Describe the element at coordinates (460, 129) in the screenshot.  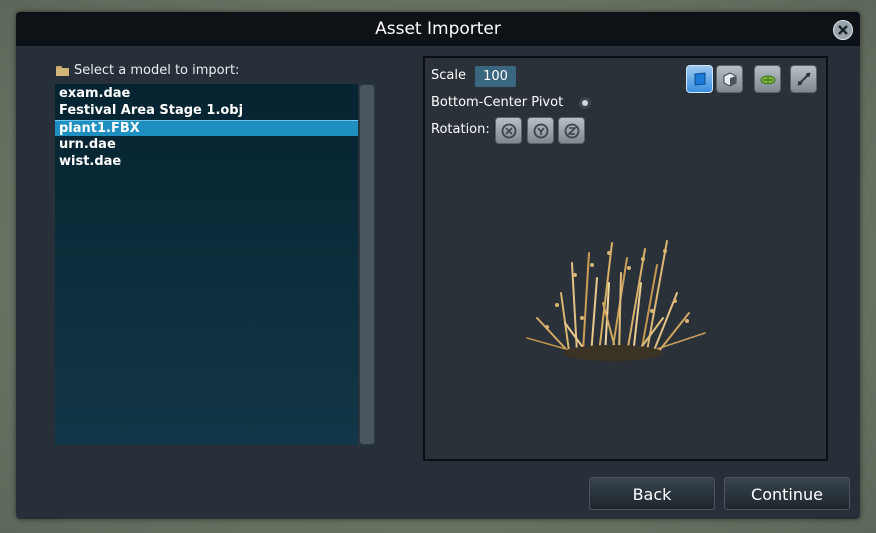
I see `rotation-label: Rotation:` at that location.